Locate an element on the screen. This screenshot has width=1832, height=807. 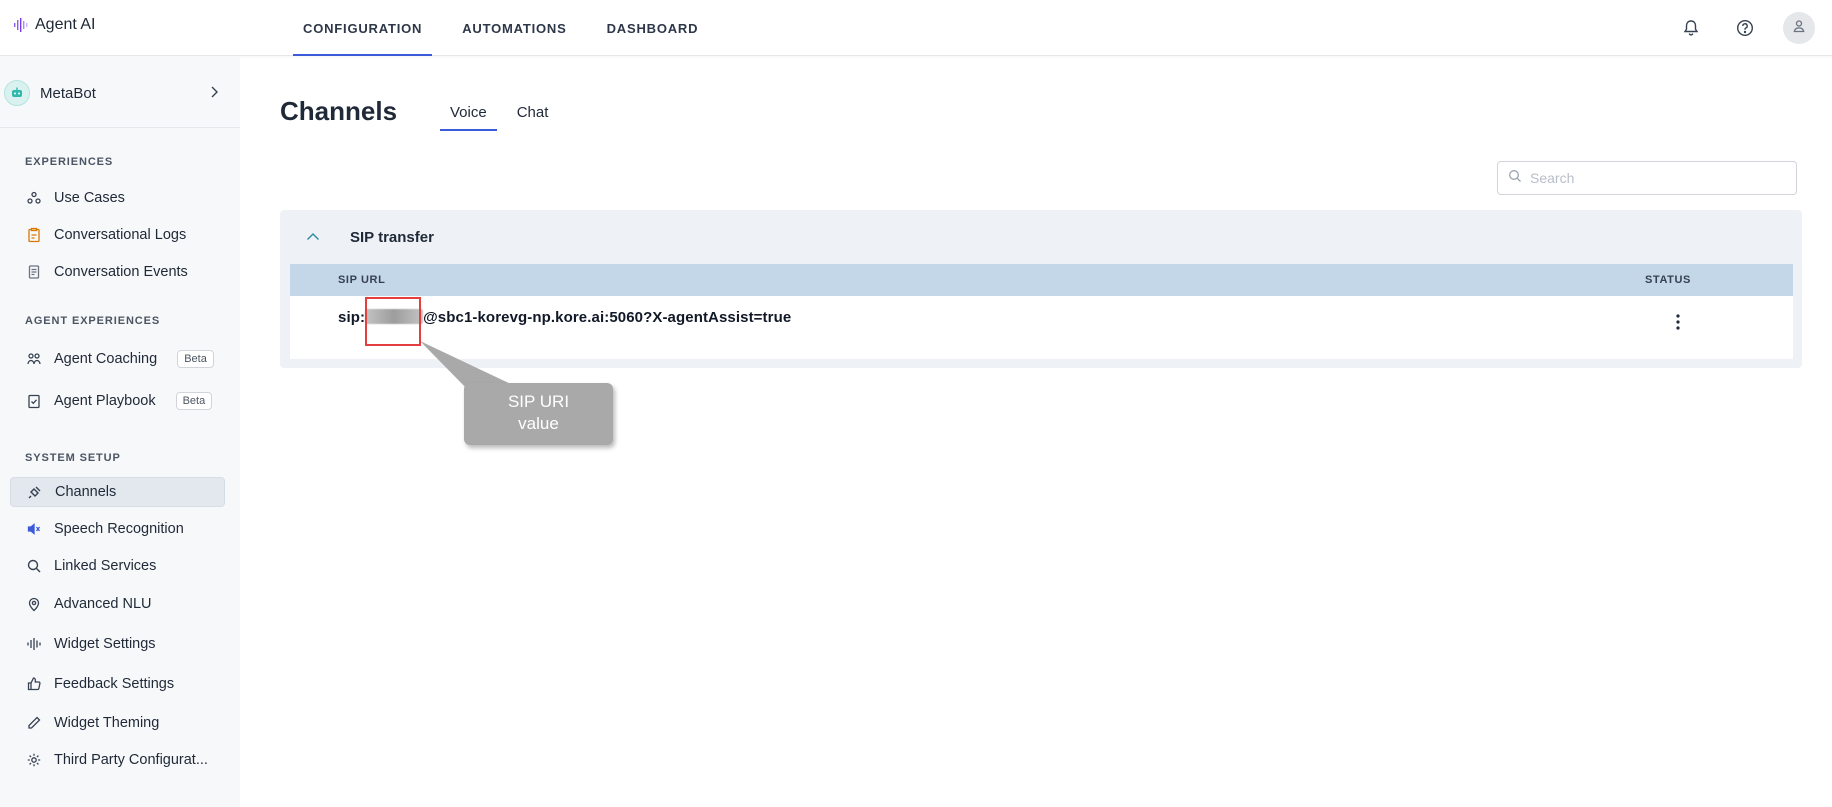
pen-icon is located at coordinates (34, 723).